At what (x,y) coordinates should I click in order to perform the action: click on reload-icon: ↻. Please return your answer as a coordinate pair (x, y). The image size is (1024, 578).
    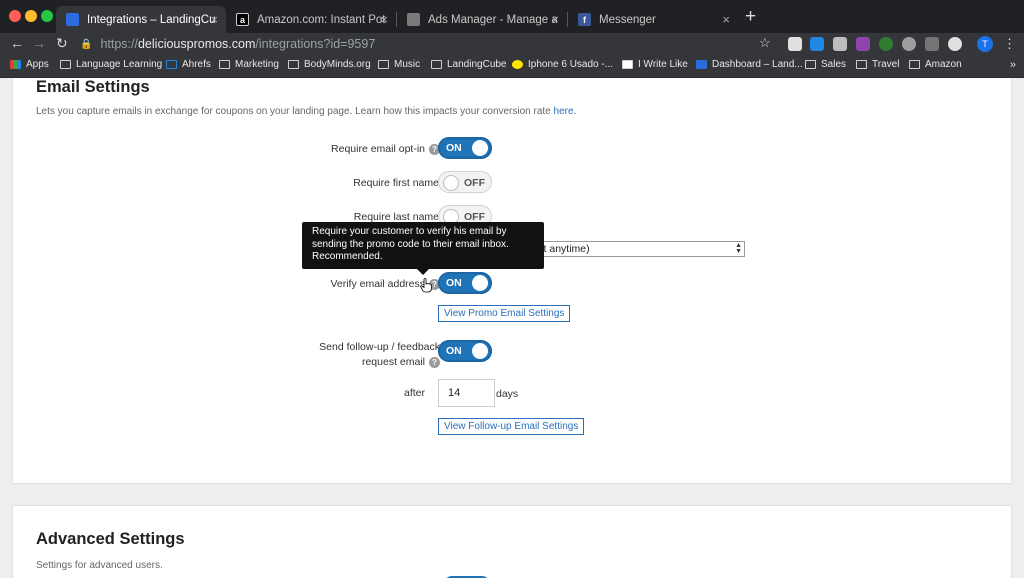
    Looking at the image, I should click on (62, 43).